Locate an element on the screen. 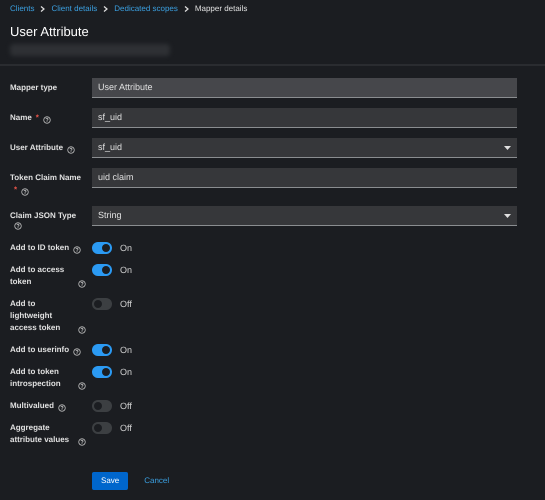 This screenshot has height=500, width=545. input-field: sf_uid is located at coordinates (304, 118).